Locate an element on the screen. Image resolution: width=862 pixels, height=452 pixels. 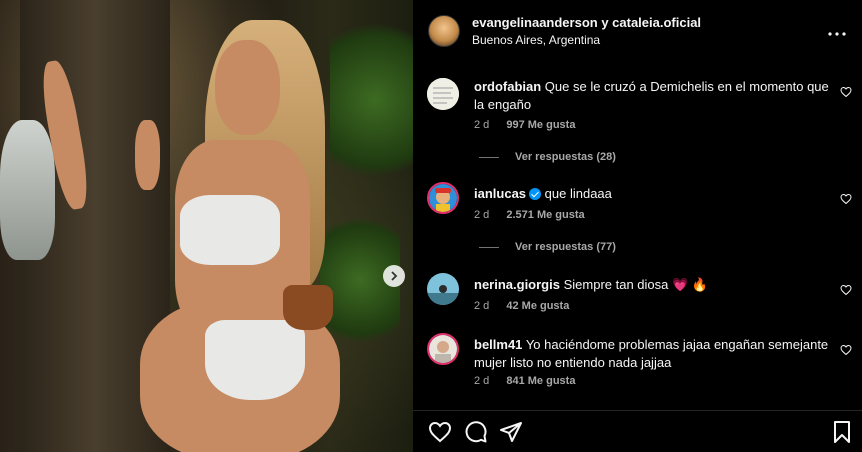
comment-likes: 2.571 Me gusta is located at coordinates (545, 215).